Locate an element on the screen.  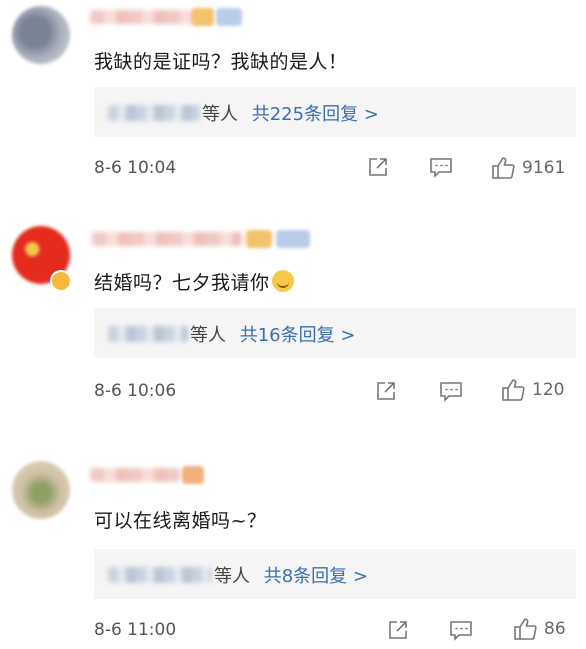
level-badge is located at coordinates (193, 475).